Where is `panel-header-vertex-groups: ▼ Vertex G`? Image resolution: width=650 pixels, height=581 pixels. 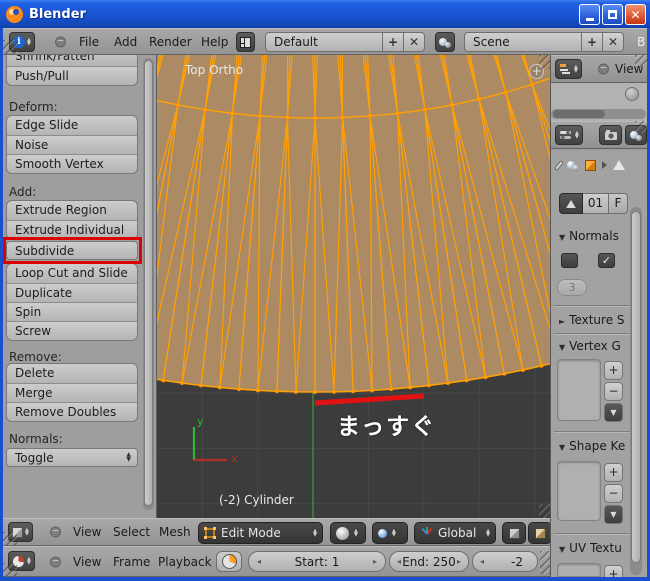 panel-header-vertex-groups: ▼ Vertex G is located at coordinates (590, 346).